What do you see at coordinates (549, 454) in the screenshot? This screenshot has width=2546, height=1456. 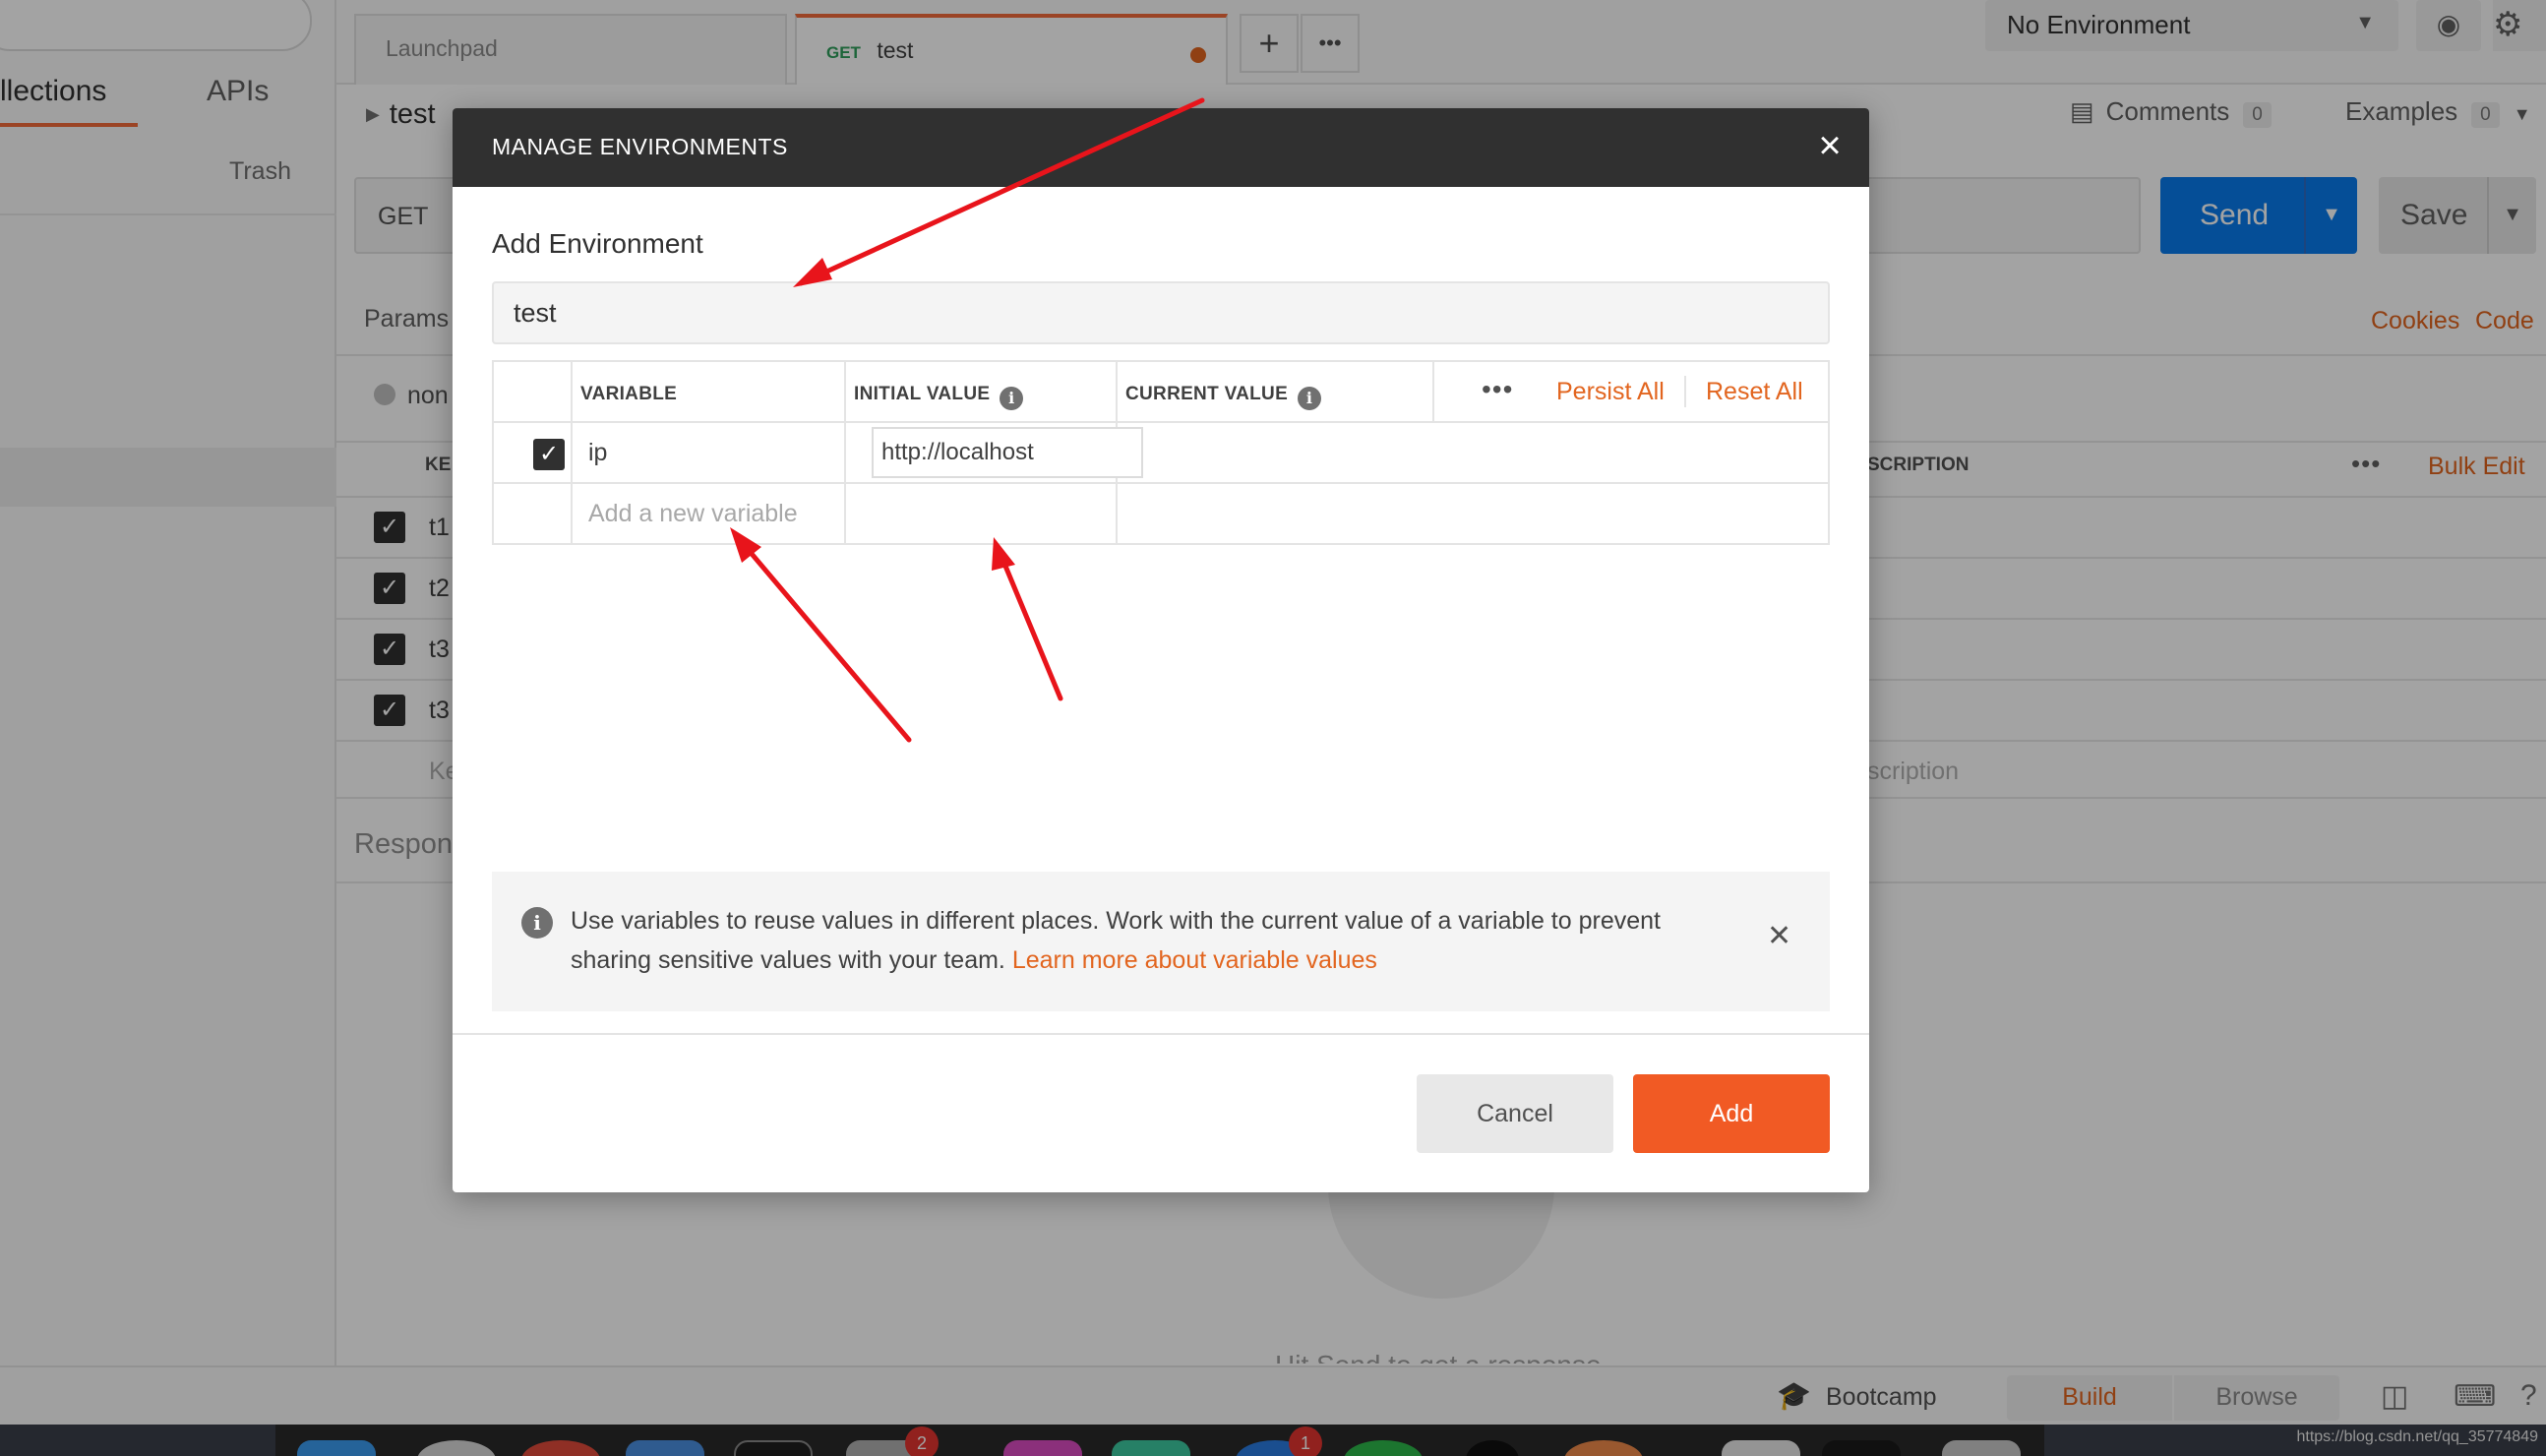 I see `variable-enabled-checkbox: ✓` at bounding box center [549, 454].